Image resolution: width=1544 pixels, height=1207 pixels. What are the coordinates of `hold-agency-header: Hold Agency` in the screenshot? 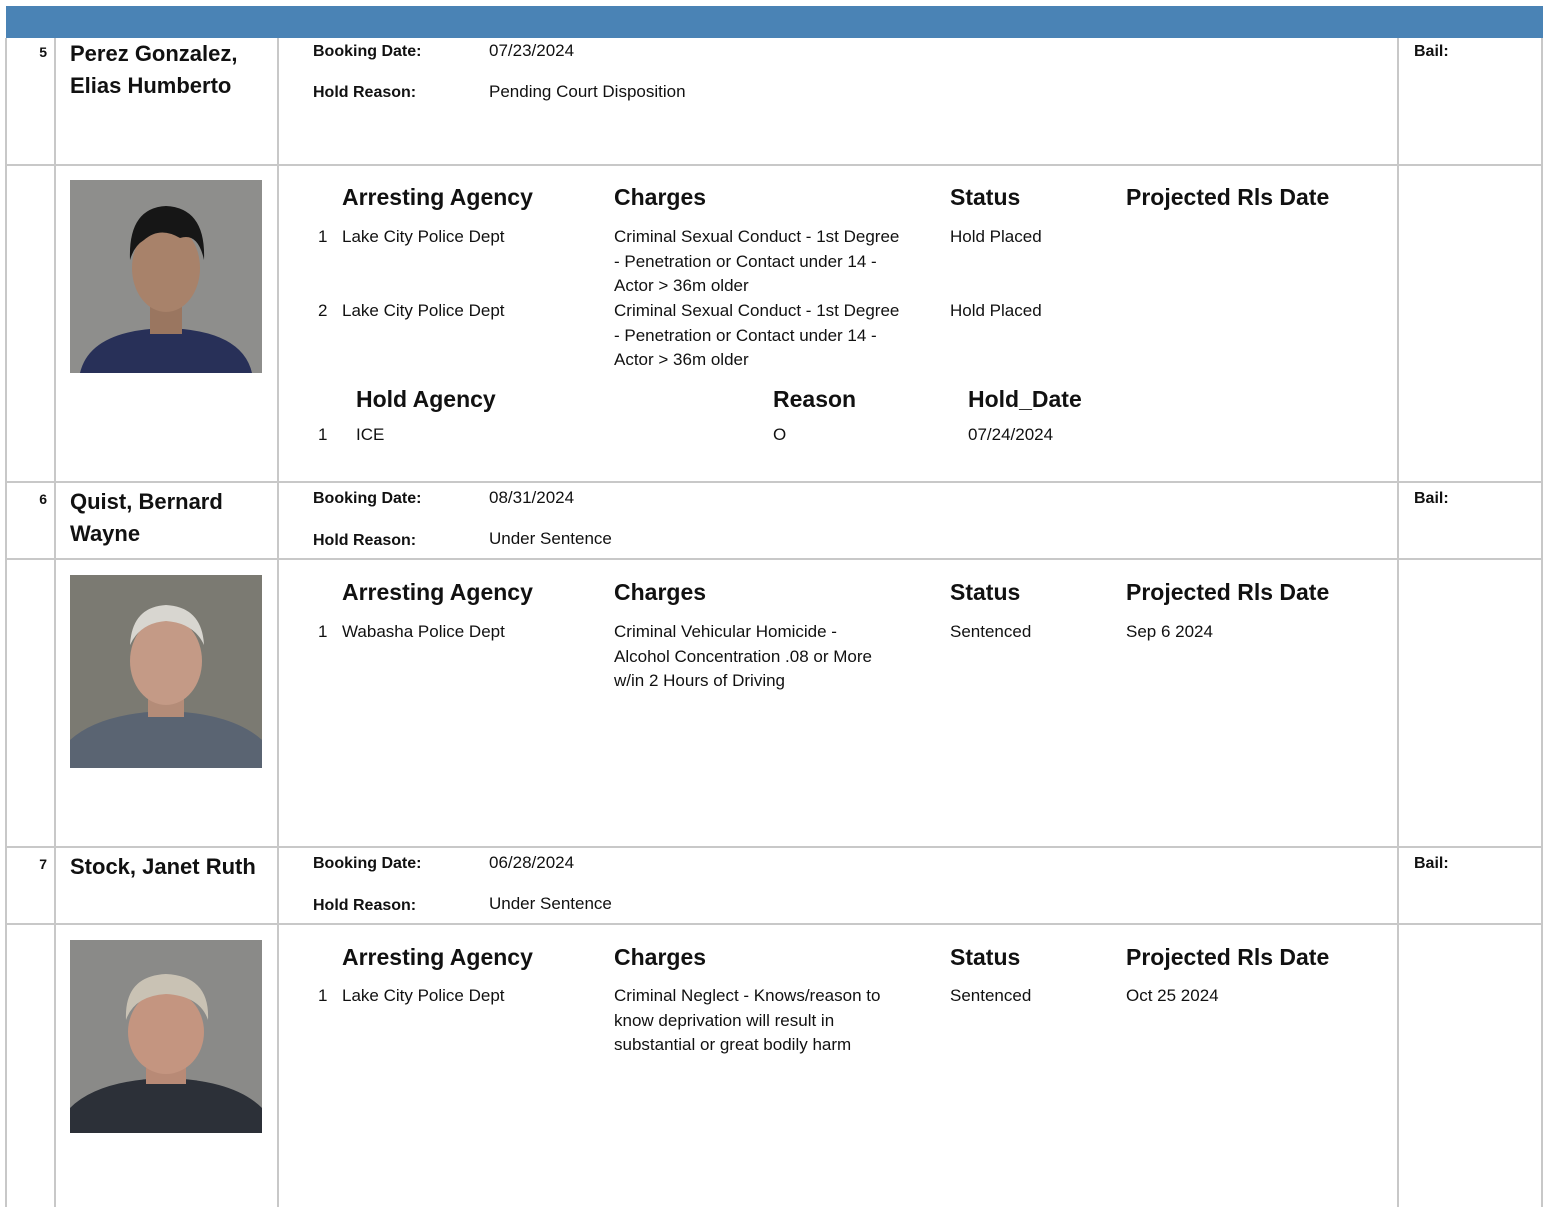 It's located at (426, 399).